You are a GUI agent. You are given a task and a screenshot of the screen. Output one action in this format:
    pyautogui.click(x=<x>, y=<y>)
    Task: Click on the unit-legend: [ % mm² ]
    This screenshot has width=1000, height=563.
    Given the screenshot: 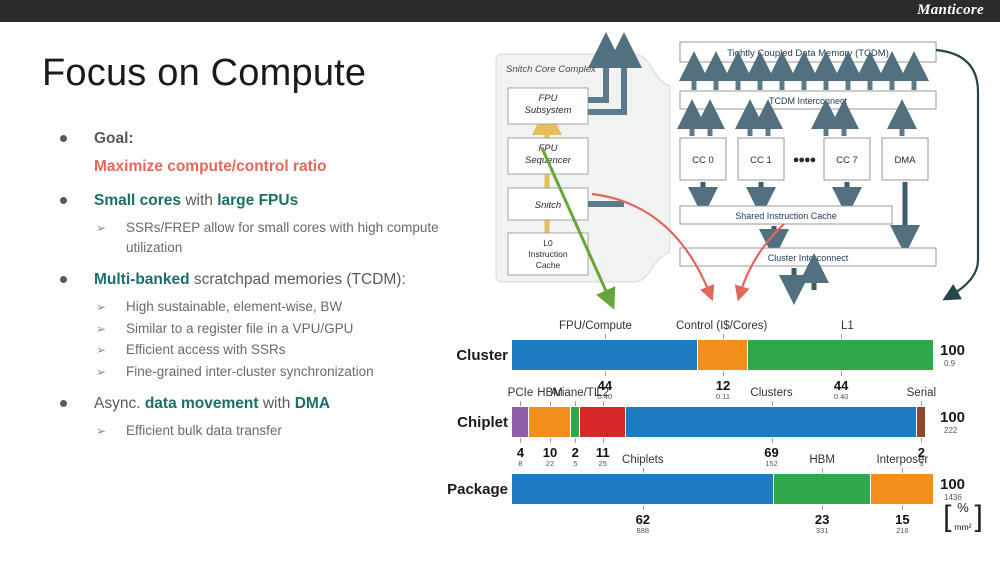 What is the action you would take?
    pyautogui.click(x=963, y=517)
    